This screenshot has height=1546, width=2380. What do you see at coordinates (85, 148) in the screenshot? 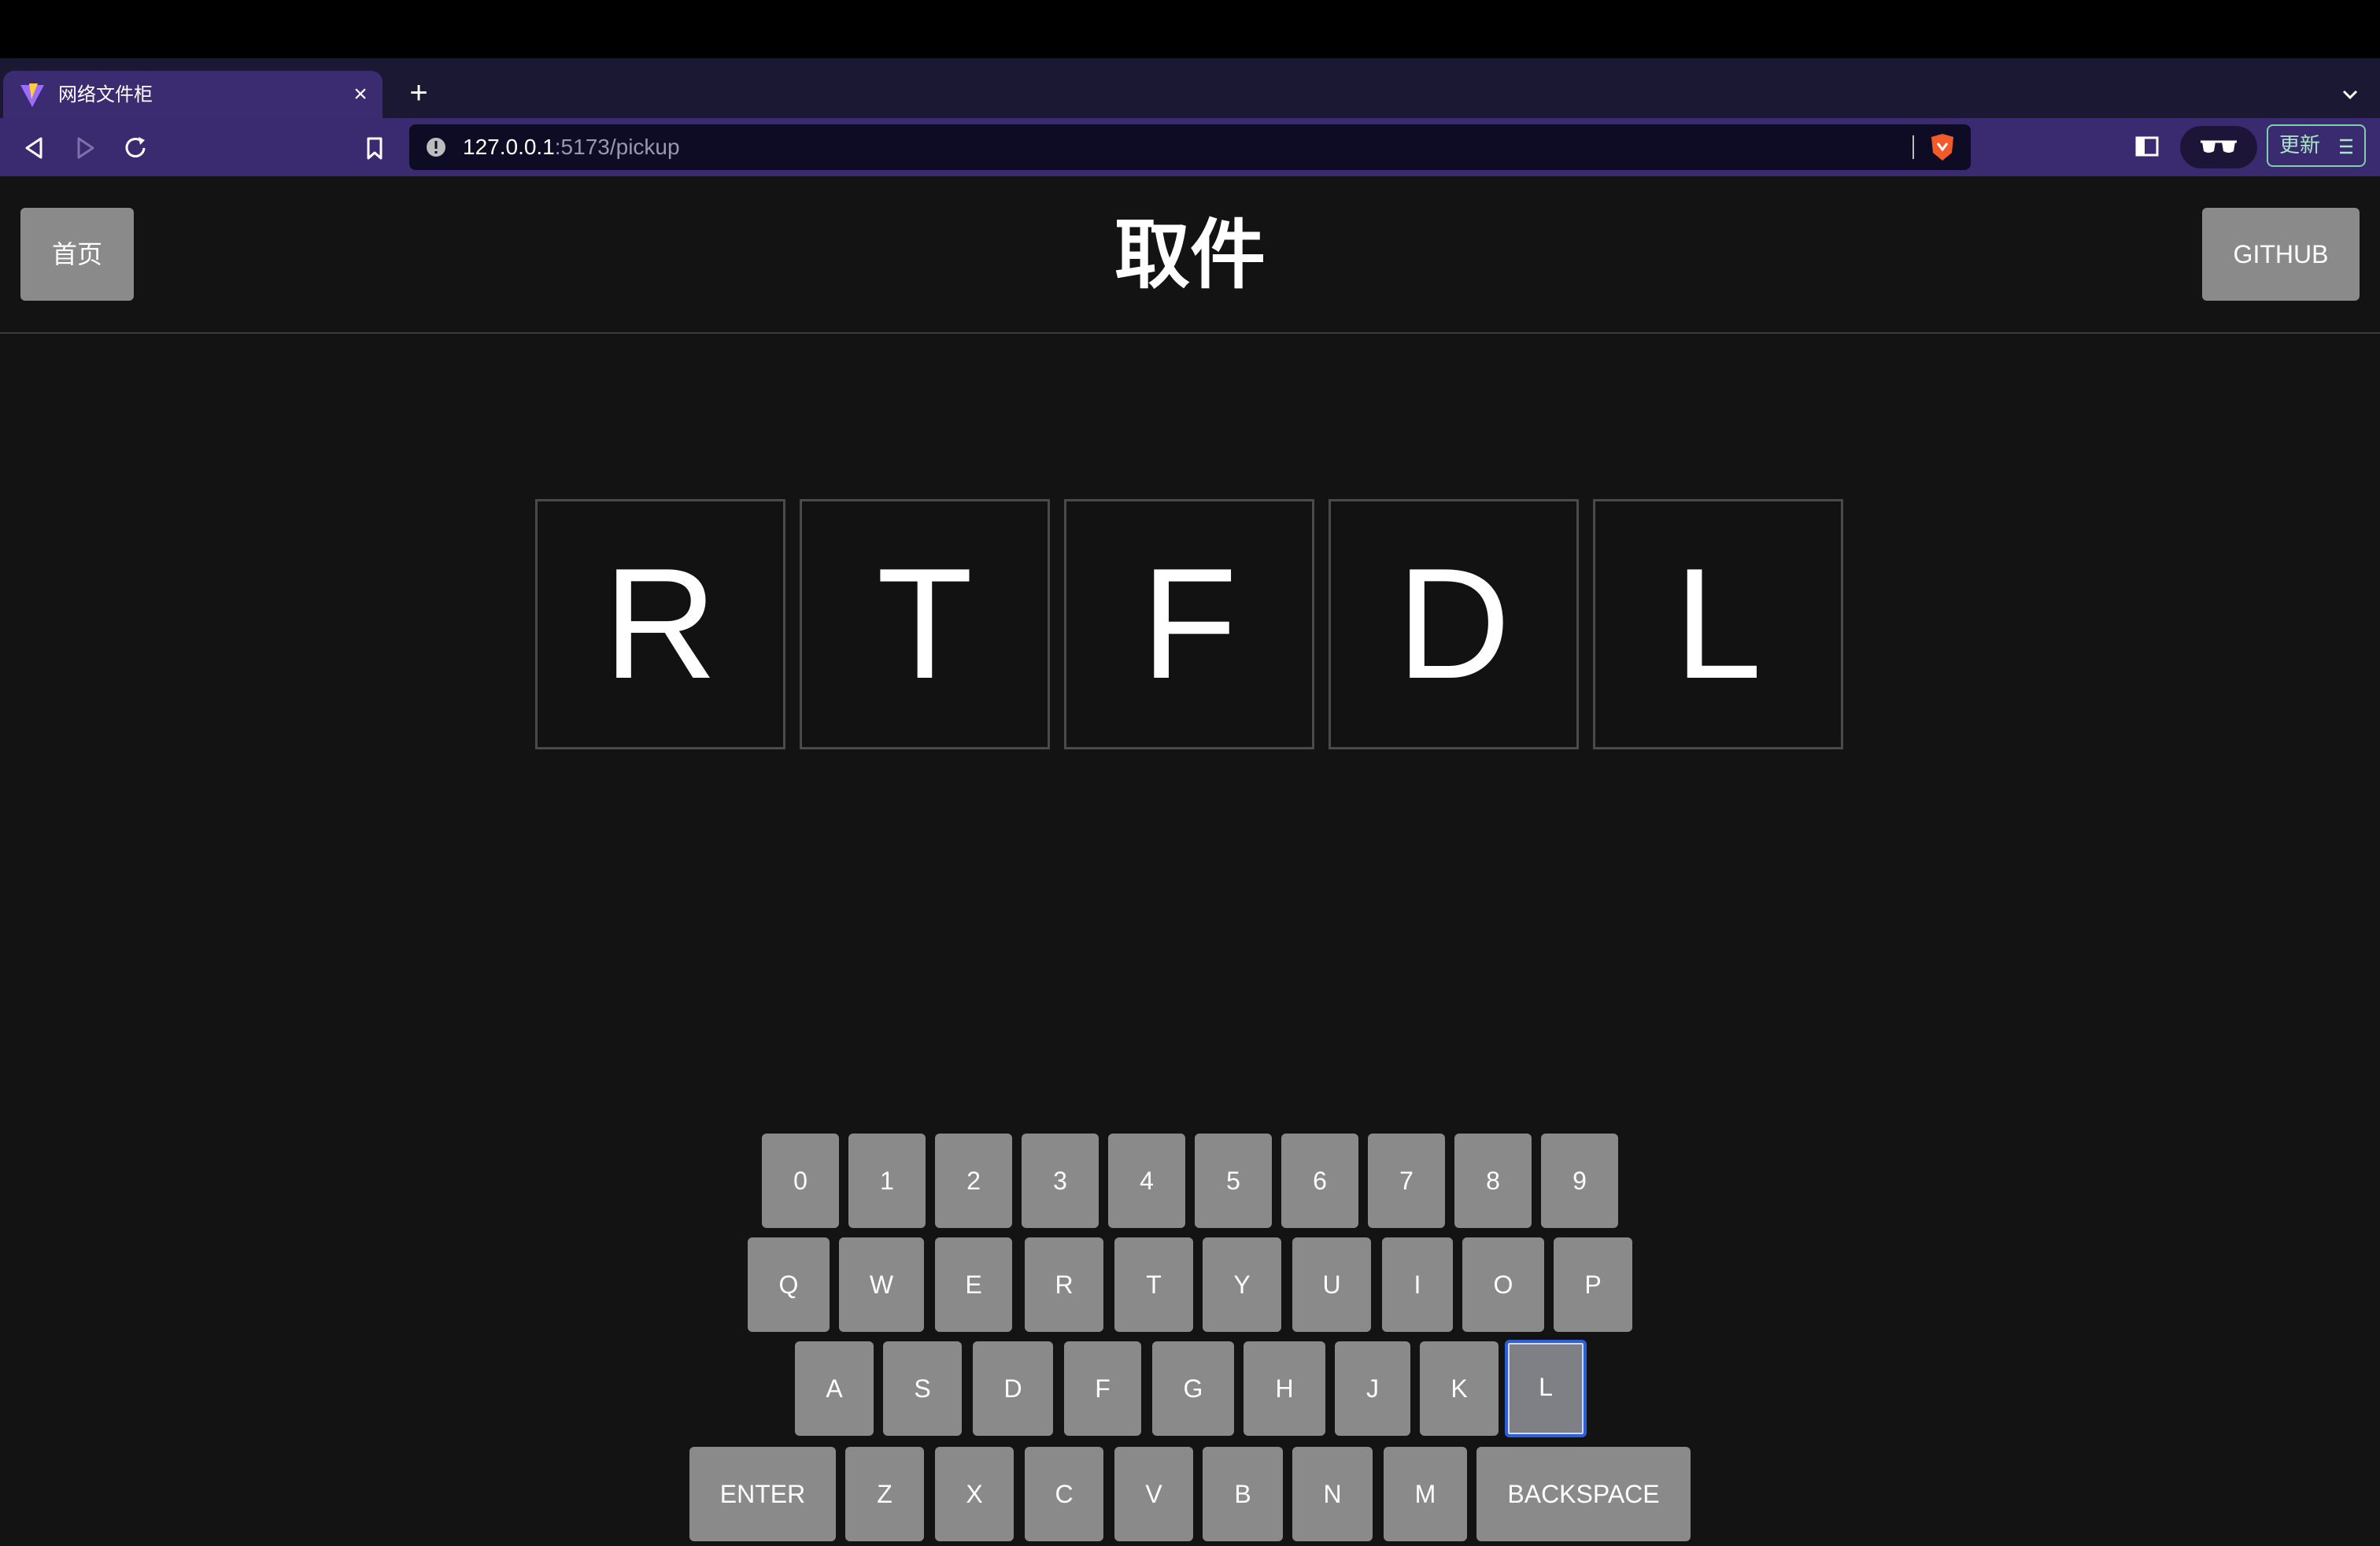
I see `forward-arrow-icon` at bounding box center [85, 148].